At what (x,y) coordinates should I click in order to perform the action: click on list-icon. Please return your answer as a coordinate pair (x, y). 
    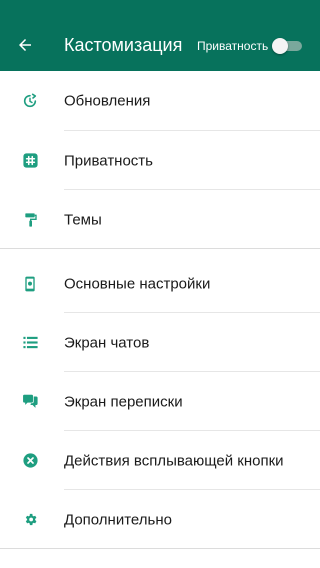
    Looking at the image, I should click on (30, 343).